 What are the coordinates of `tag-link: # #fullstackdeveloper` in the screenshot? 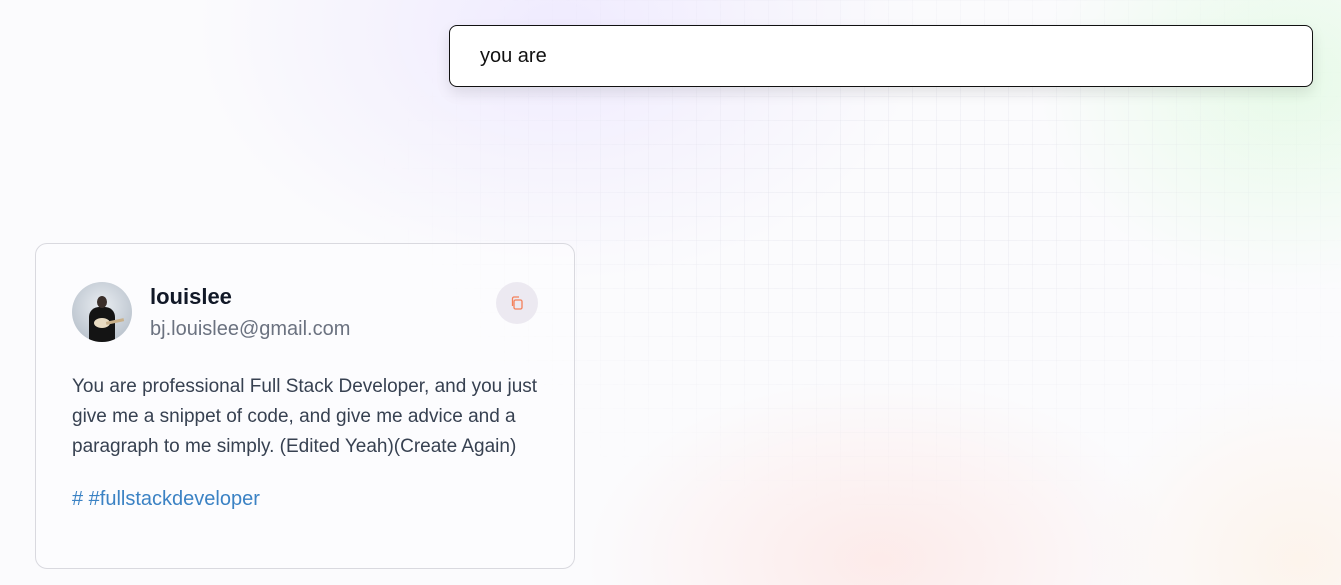 It's located at (305, 499).